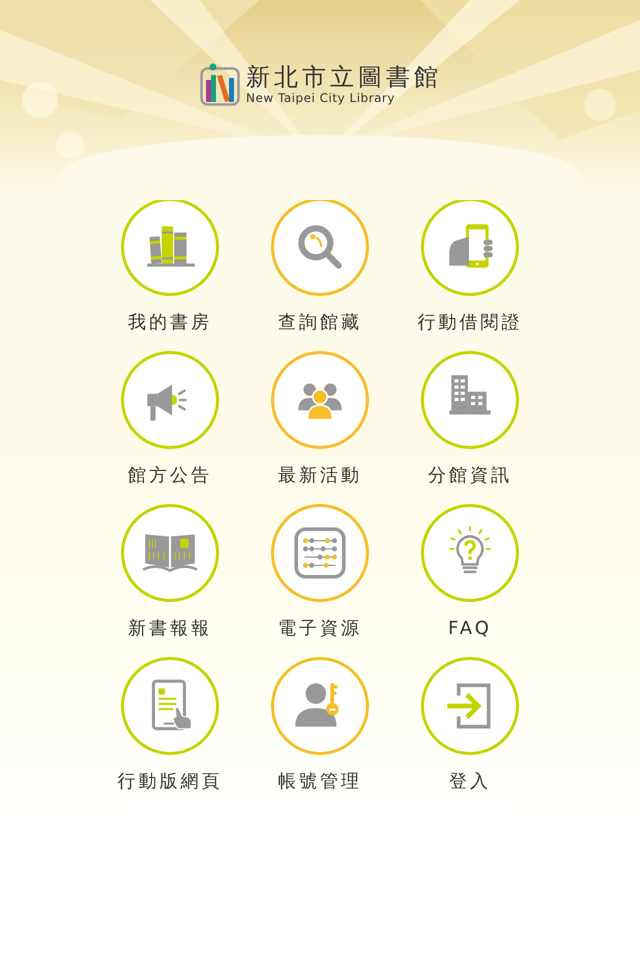  I want to click on menu-button: 電子資源, so click(320, 574).